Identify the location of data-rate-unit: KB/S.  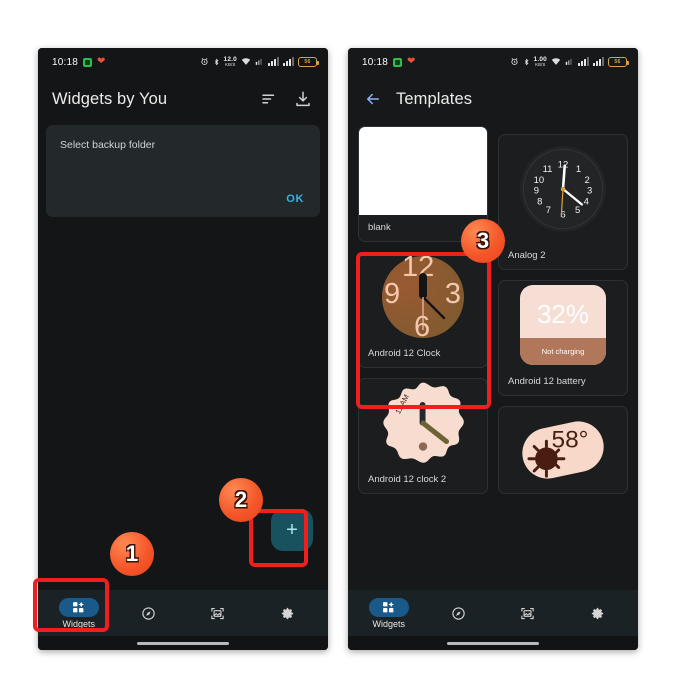
(230, 65).